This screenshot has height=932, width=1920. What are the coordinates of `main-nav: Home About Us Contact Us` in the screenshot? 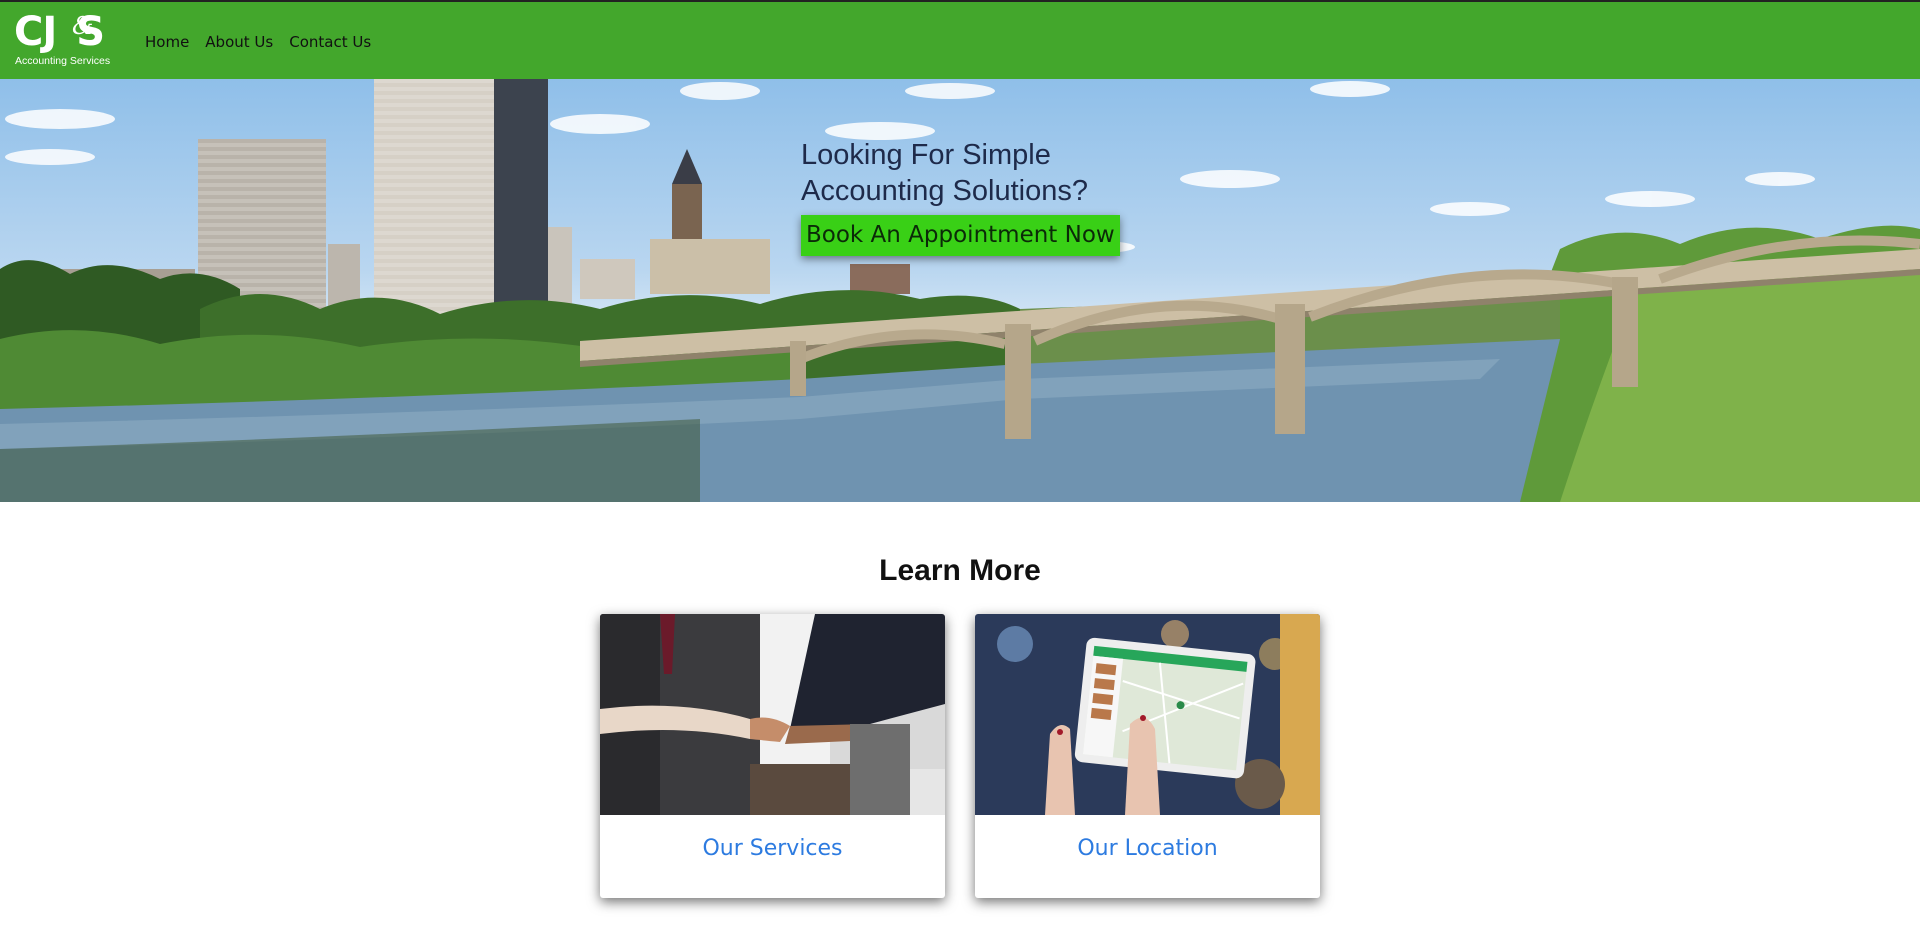 It's located at (266, 42).